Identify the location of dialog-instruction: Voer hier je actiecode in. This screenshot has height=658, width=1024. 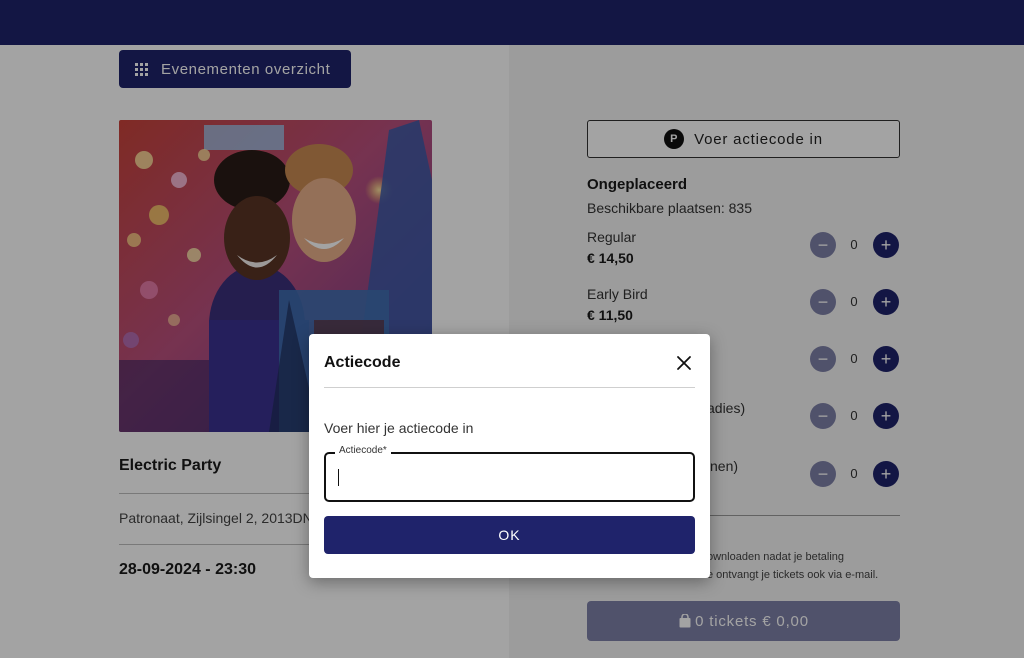
(399, 428).